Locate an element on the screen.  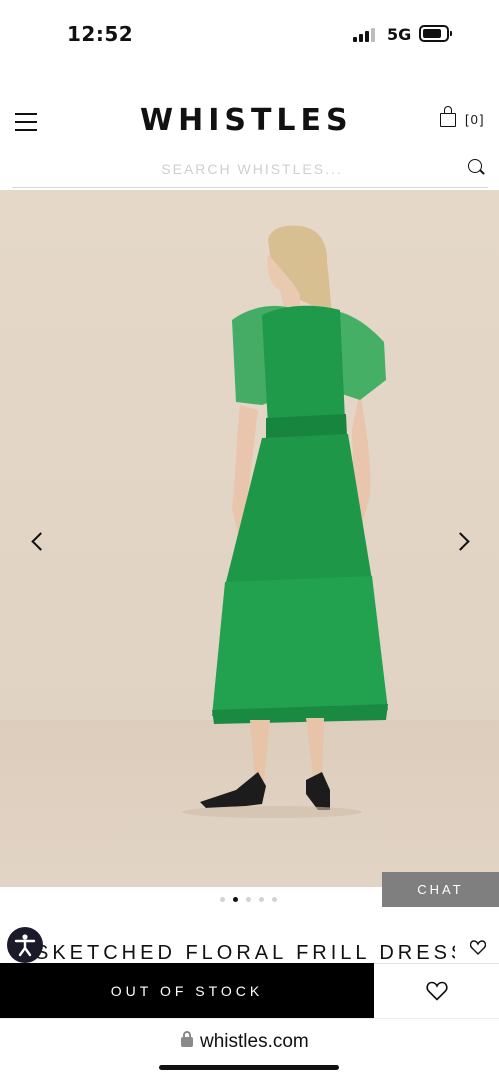
next-image-arrow-icon is located at coordinates (463, 542).